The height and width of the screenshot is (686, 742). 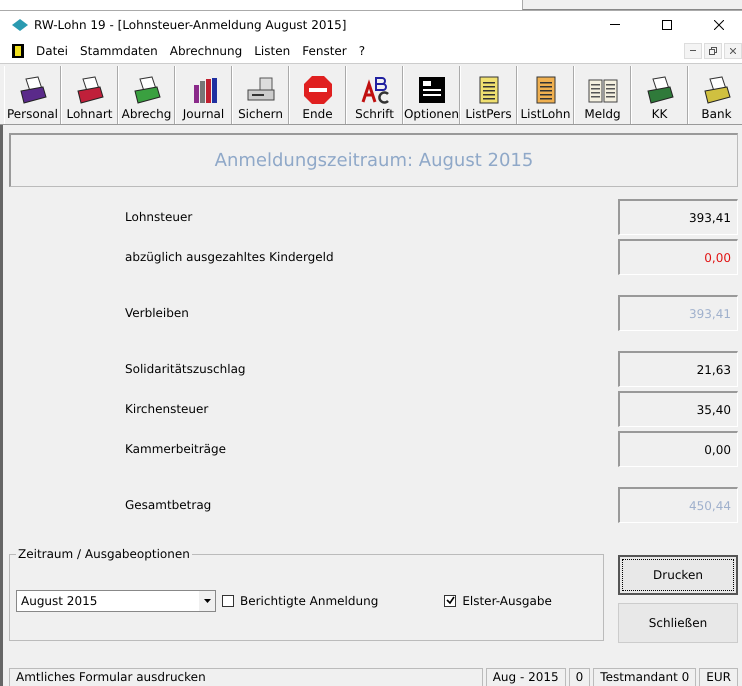 I want to click on toolbar-button: ListLohn, so click(x=545, y=95).